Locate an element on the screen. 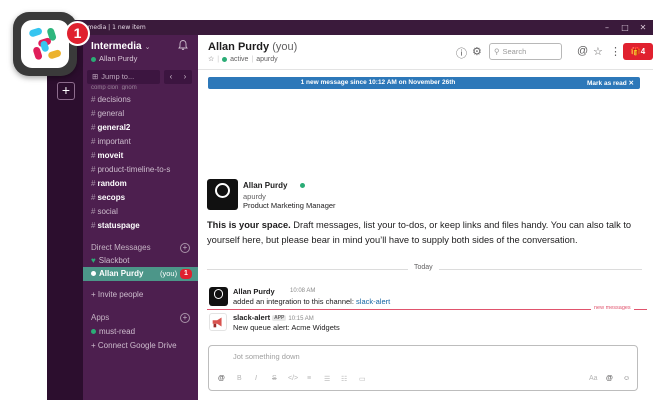 The width and height of the screenshot is (653, 400). strike-button: S is located at coordinates (274, 378).